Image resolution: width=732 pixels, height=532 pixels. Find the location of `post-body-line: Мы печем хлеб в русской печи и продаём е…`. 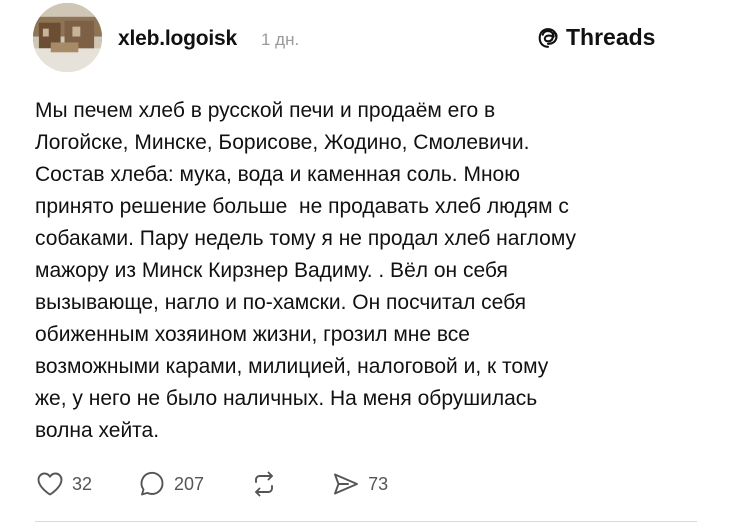

post-body-line: Мы печем хлеб в русской печи и продаём е… is located at coordinates (265, 110).